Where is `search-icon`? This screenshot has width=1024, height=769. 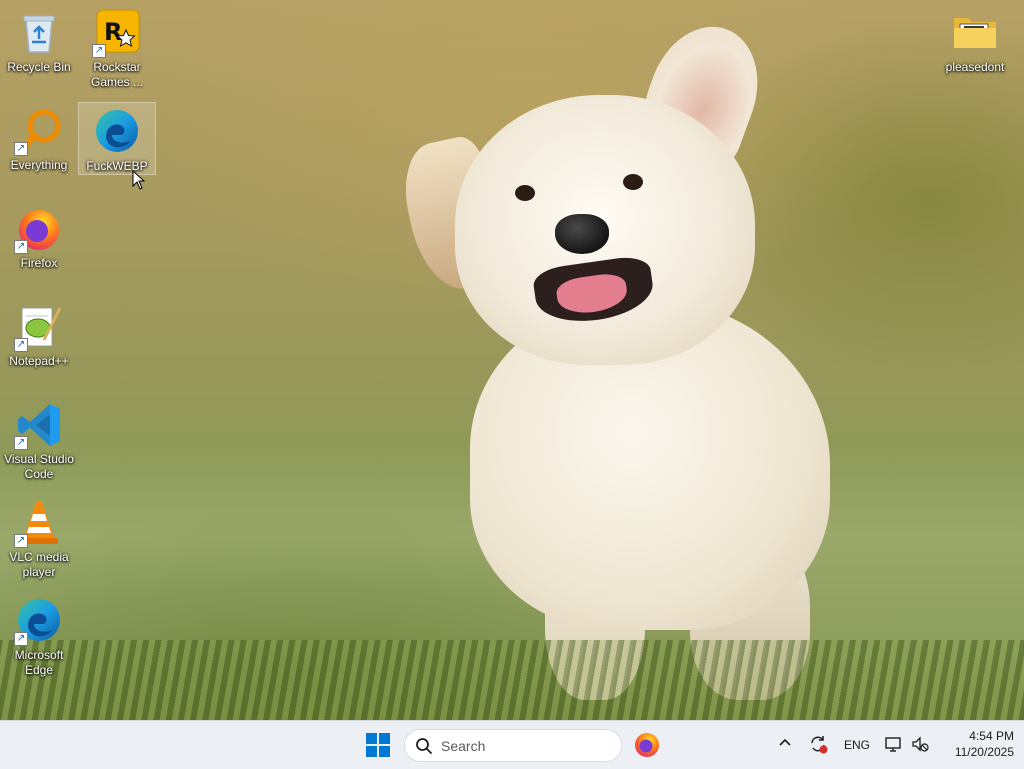
search-icon is located at coordinates (424, 745).